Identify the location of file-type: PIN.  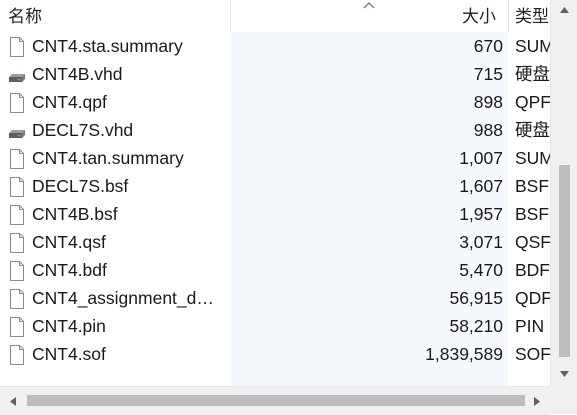
(530, 326).